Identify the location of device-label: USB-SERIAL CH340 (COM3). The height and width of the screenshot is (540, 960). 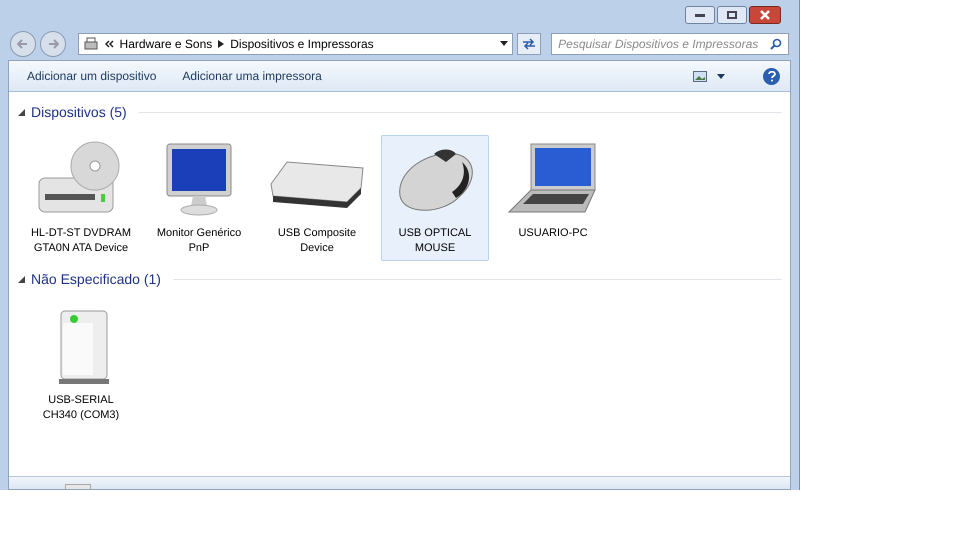
(81, 408).